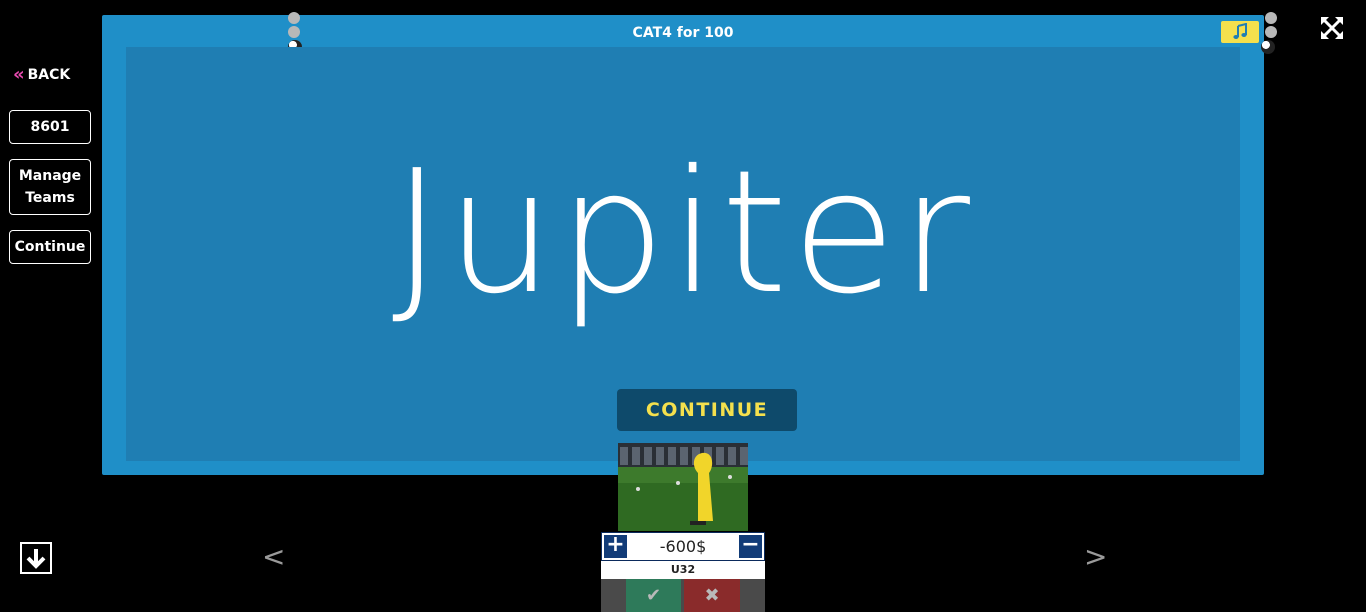 The image size is (1366, 612). I want to click on team-avatar, so click(683, 487).